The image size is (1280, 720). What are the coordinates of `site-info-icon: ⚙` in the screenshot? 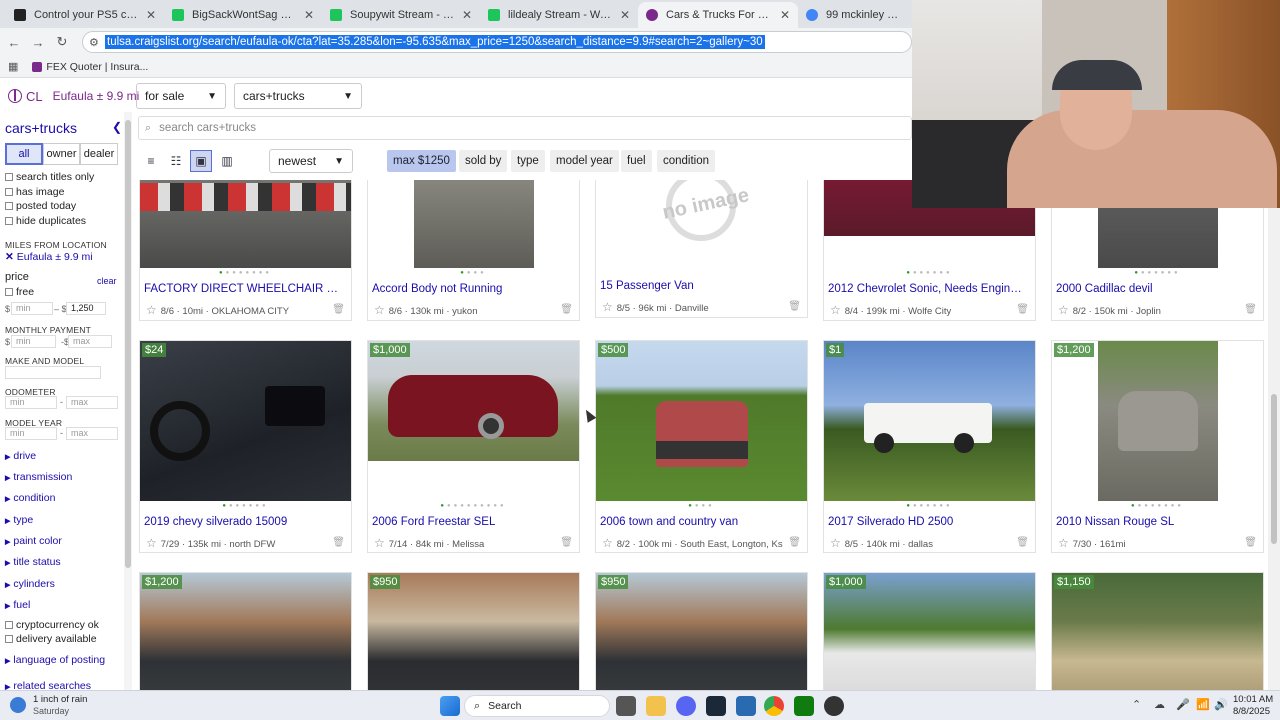 It's located at (94, 42).